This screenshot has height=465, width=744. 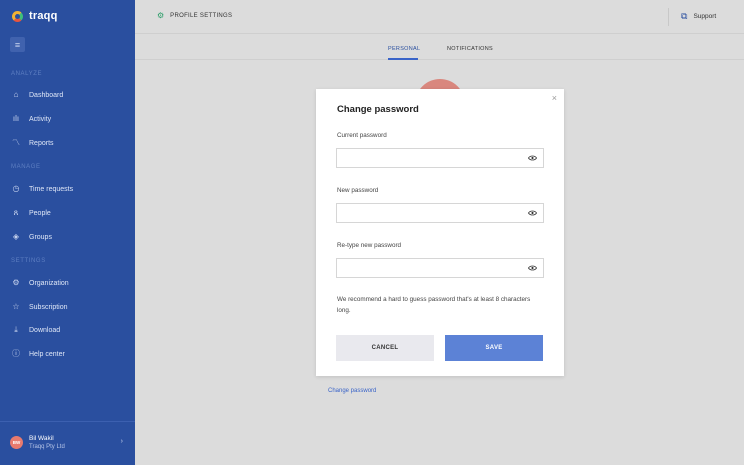 I want to click on user-menu: BW Bil Wakil Traqq Pty Ltd ›, so click(x=67, y=442).